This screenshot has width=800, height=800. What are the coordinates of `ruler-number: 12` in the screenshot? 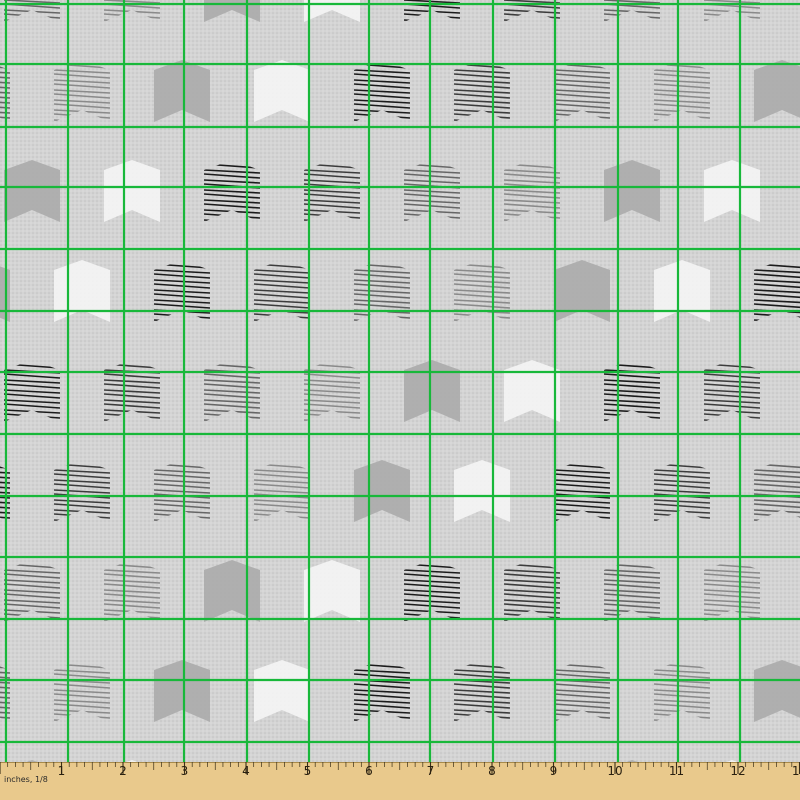 It's located at (737, 771).